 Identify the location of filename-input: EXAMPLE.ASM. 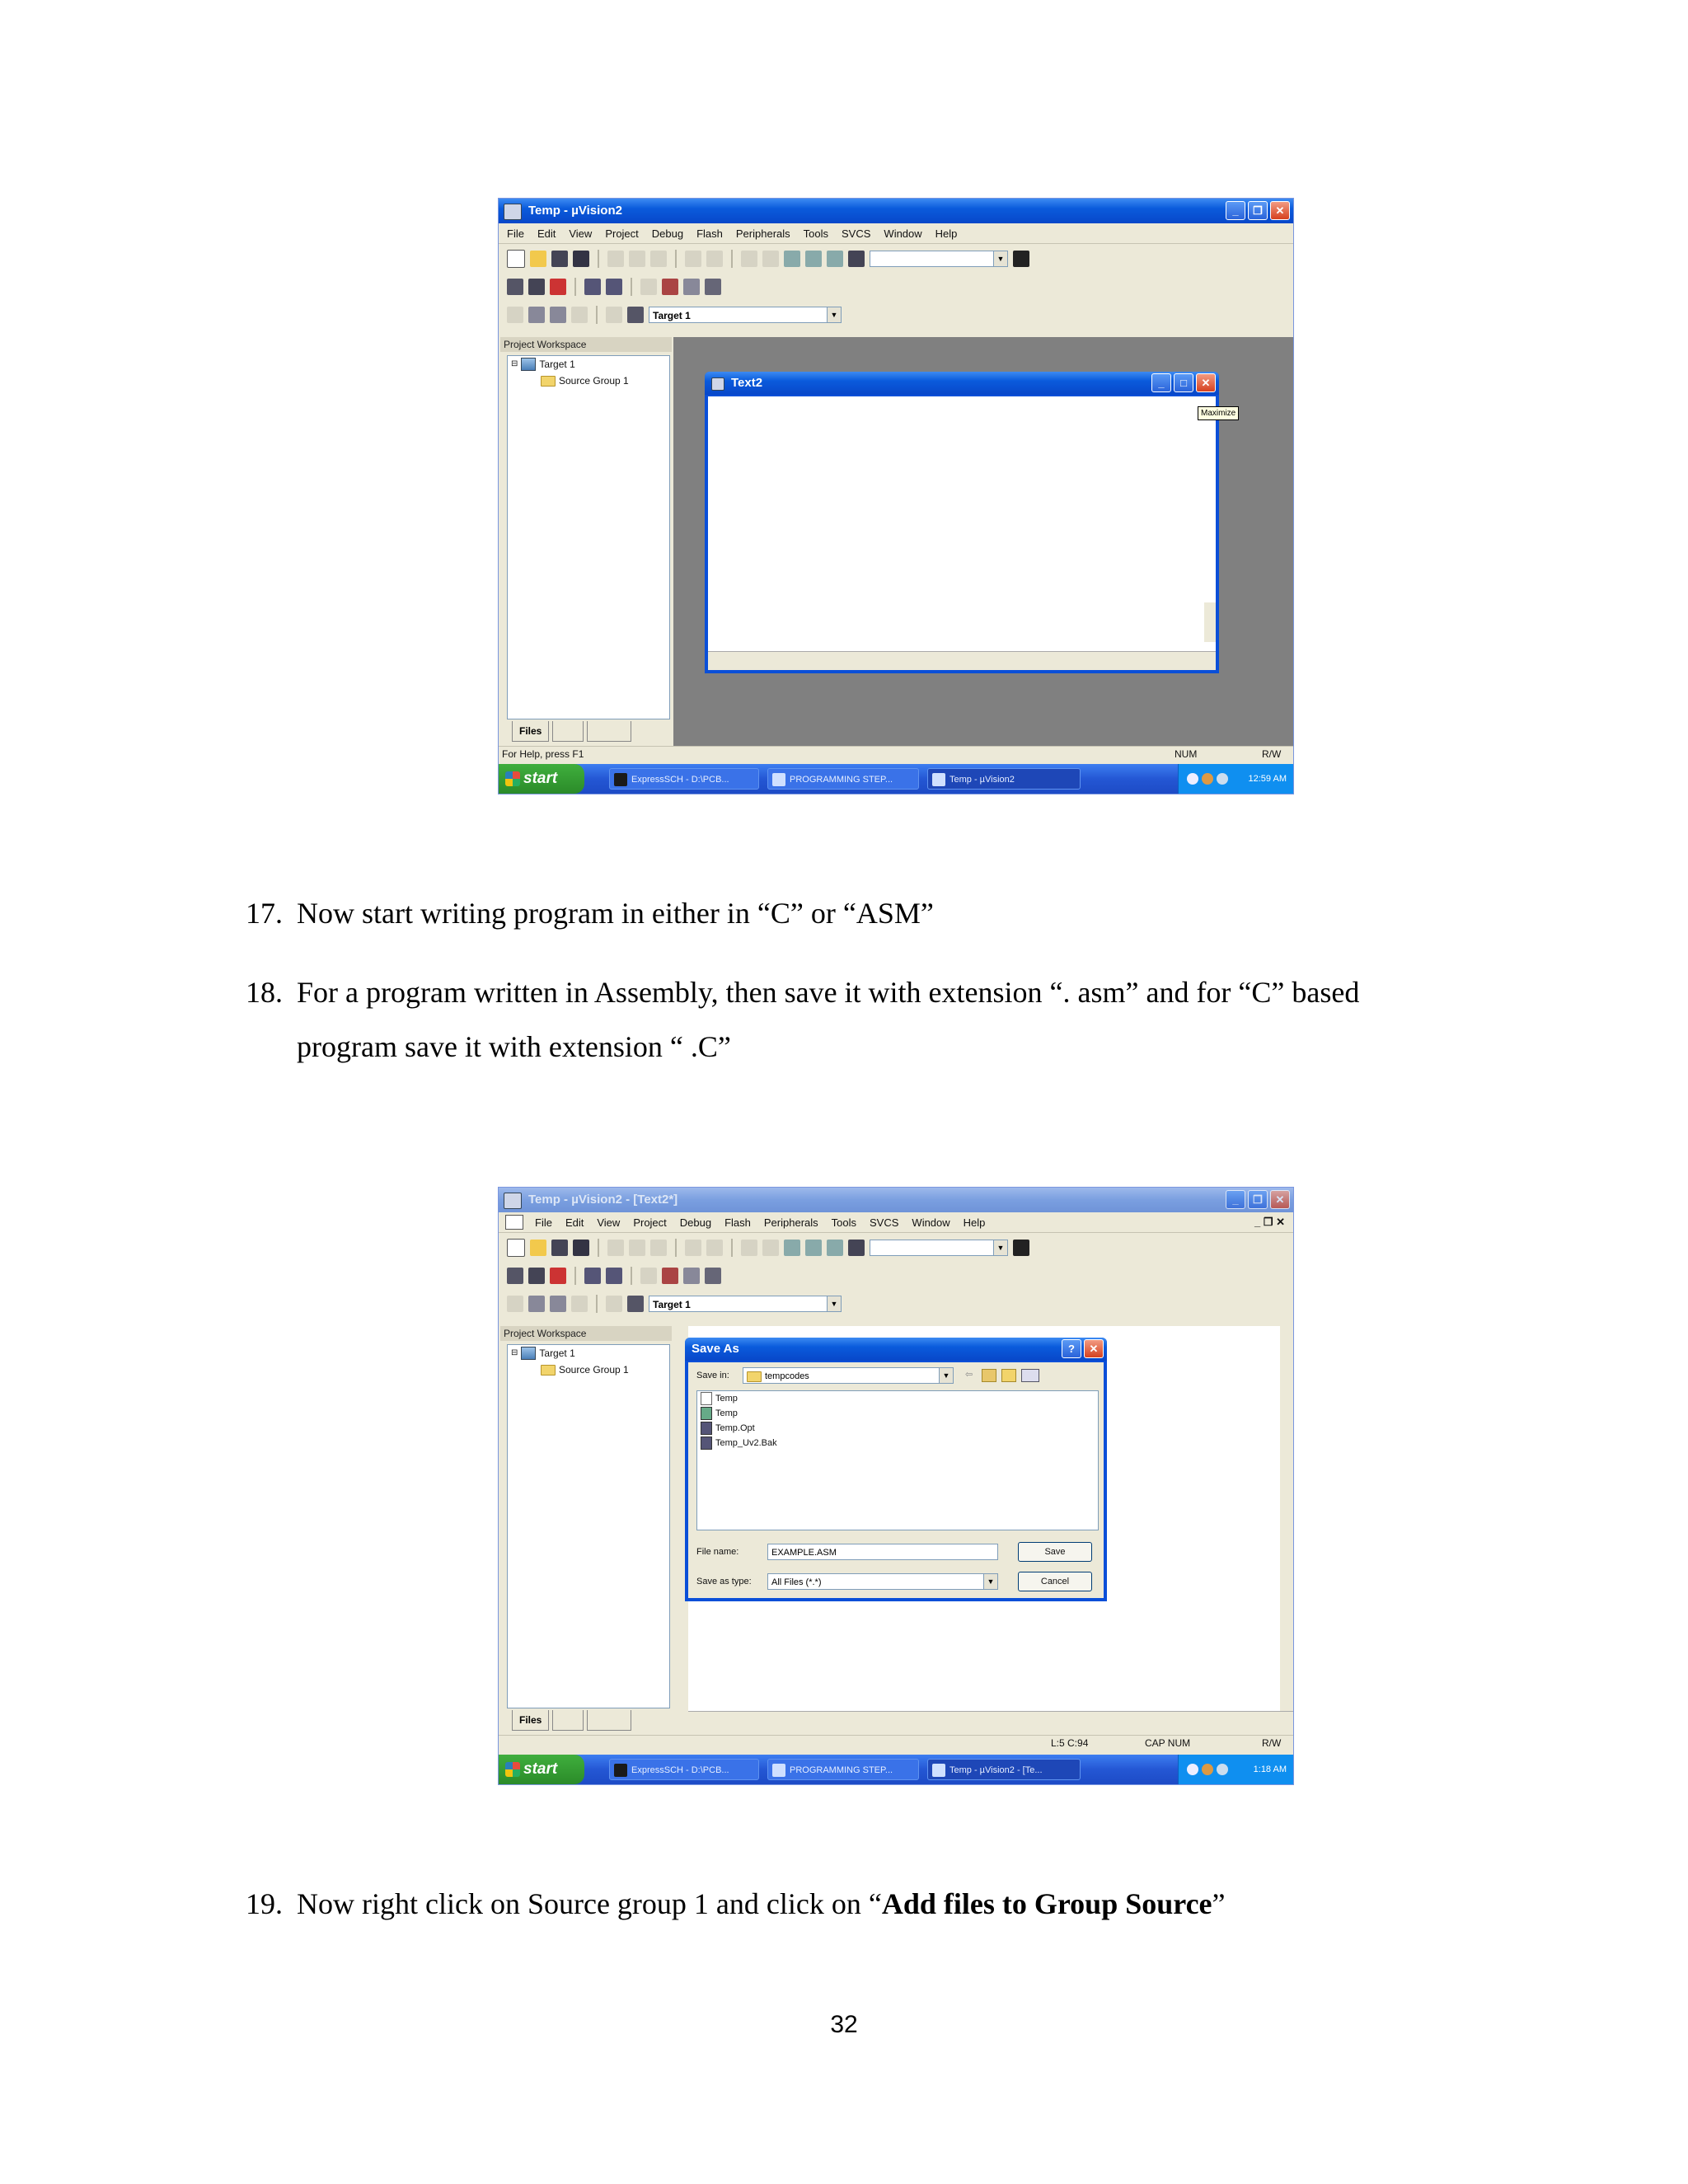
(882, 1552).